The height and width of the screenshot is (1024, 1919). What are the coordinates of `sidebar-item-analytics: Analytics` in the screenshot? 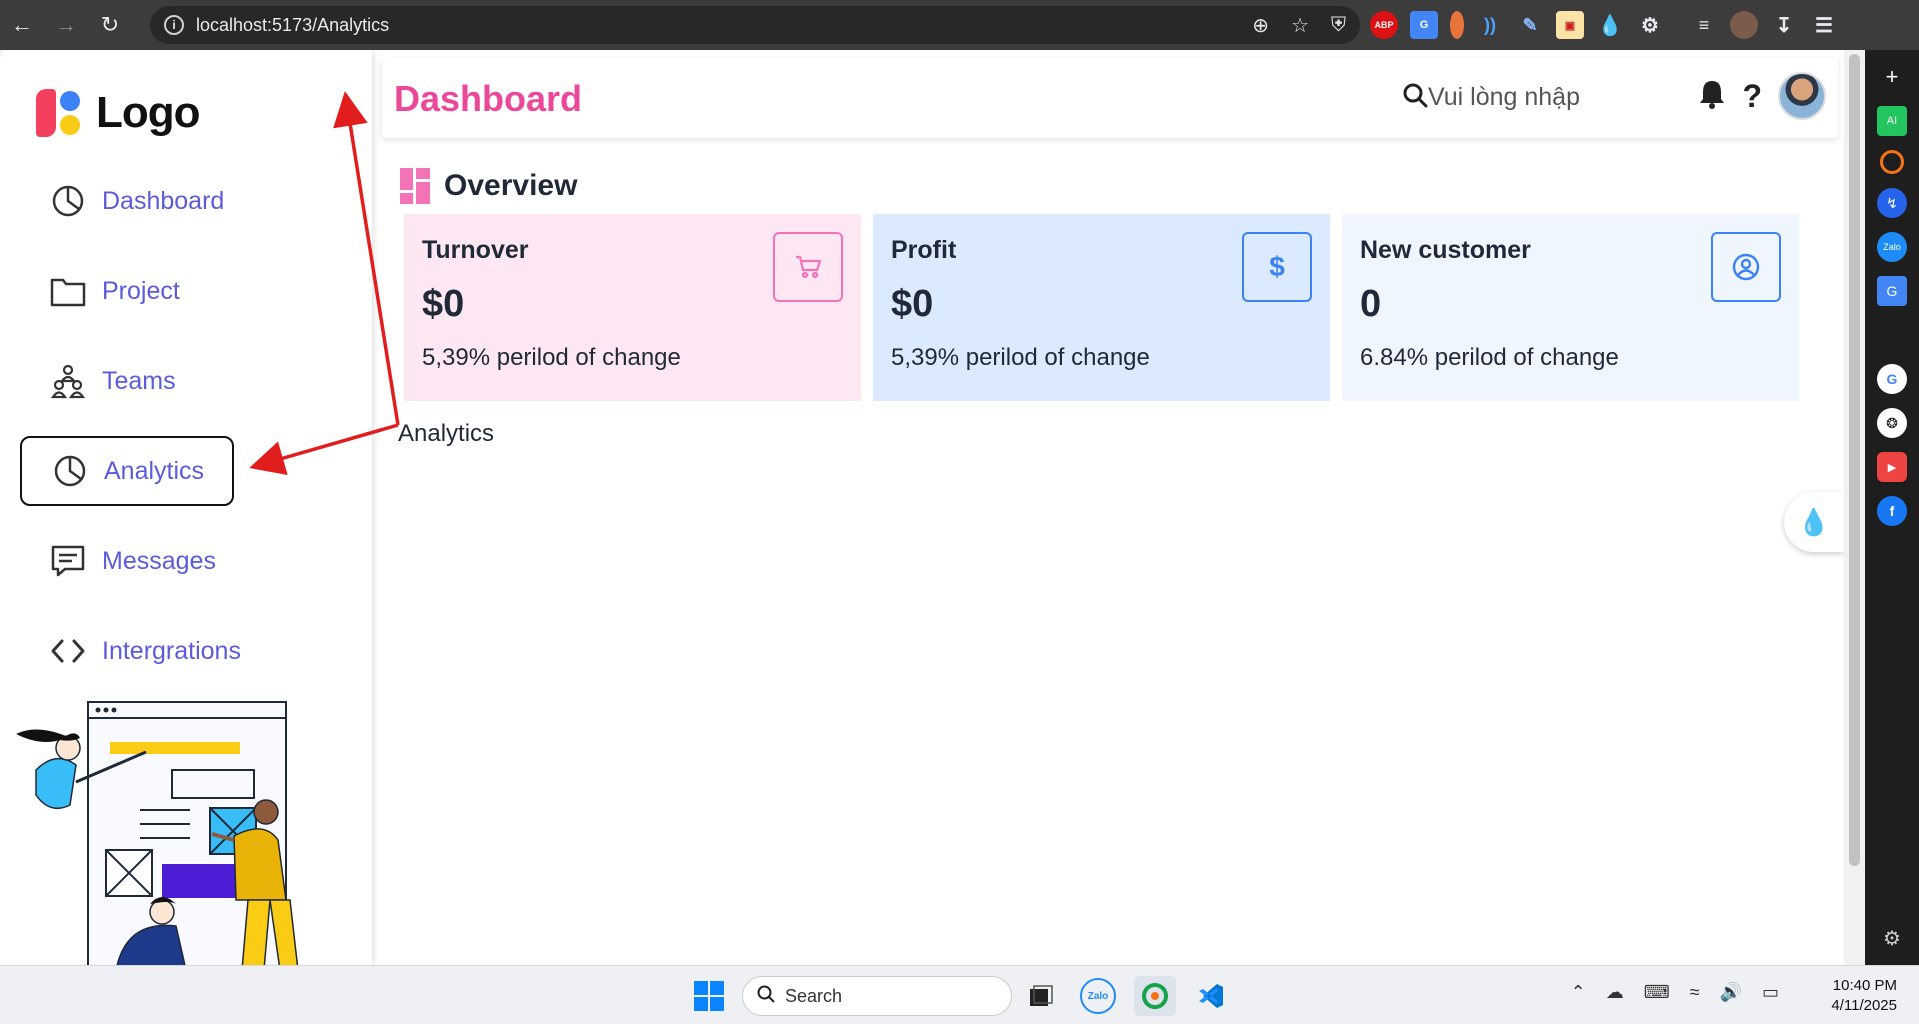 It's located at (127, 471).